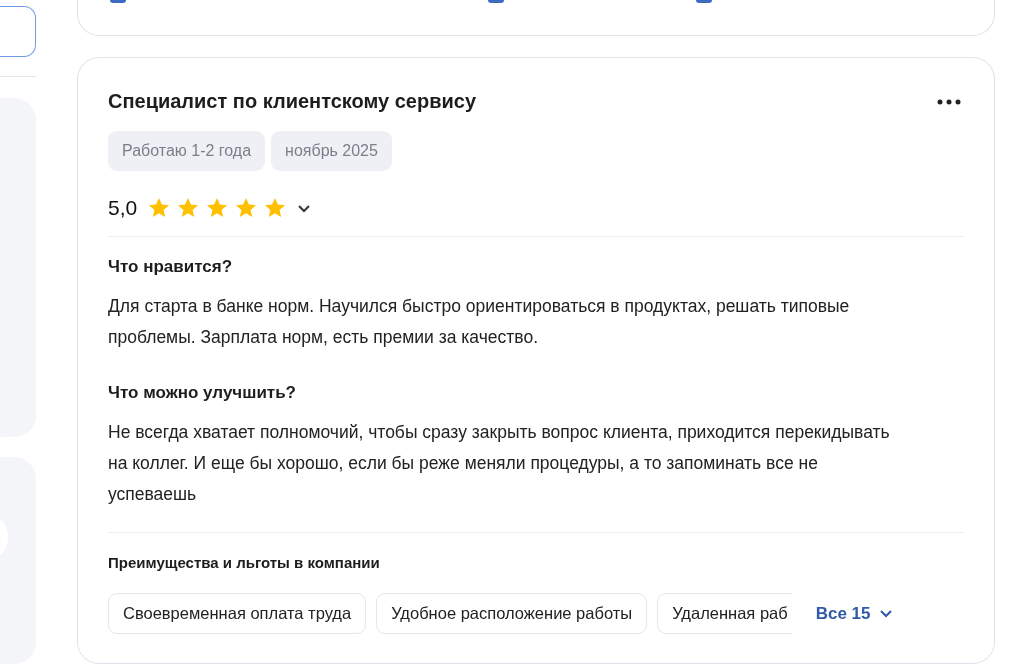 Image resolution: width=1036 pixels, height=664 pixels. What do you see at coordinates (123, 208) in the screenshot?
I see `rating-value: 5,0` at bounding box center [123, 208].